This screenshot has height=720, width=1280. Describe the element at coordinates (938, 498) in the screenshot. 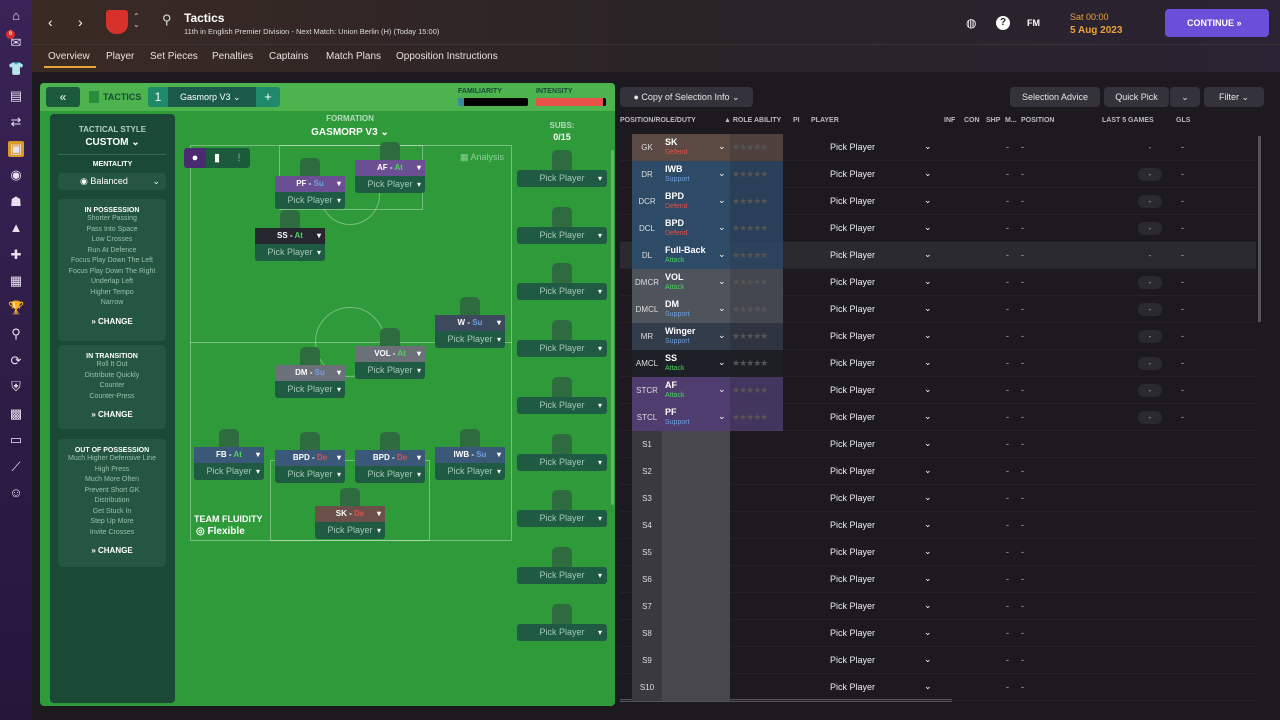

I see `table-row: S3 Pick Player ⌄ - -` at that location.